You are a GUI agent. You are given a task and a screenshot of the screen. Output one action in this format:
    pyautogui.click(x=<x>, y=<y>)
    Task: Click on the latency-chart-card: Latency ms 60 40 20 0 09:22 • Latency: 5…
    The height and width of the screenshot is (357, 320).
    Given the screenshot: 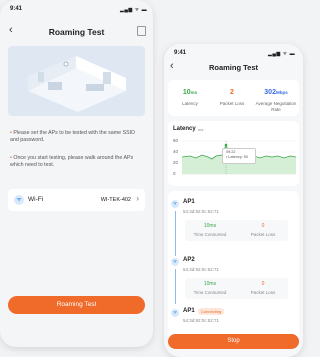 What is the action you would take?
    pyautogui.click(x=233, y=153)
    